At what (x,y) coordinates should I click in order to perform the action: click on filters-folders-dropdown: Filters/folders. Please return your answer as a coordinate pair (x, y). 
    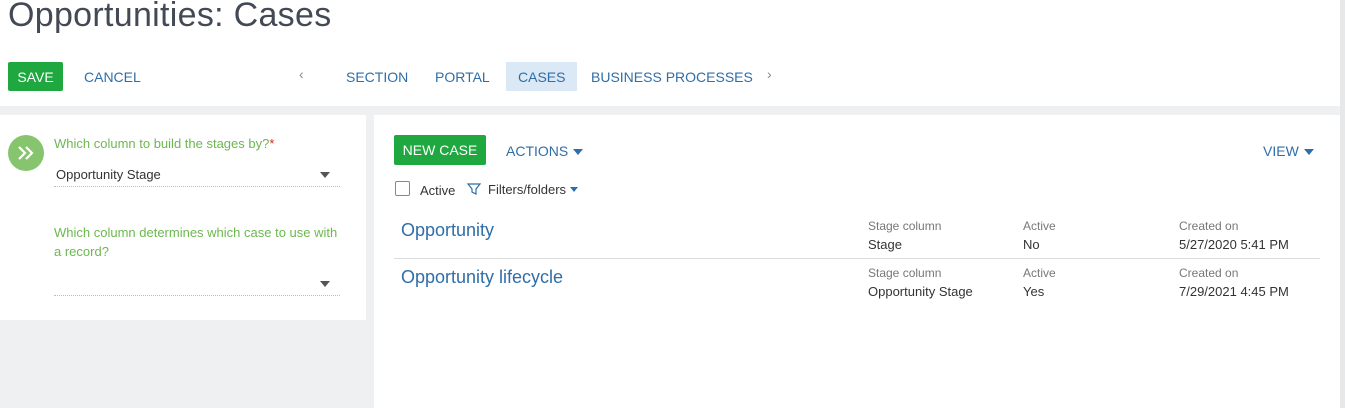
    Looking at the image, I should click on (522, 189).